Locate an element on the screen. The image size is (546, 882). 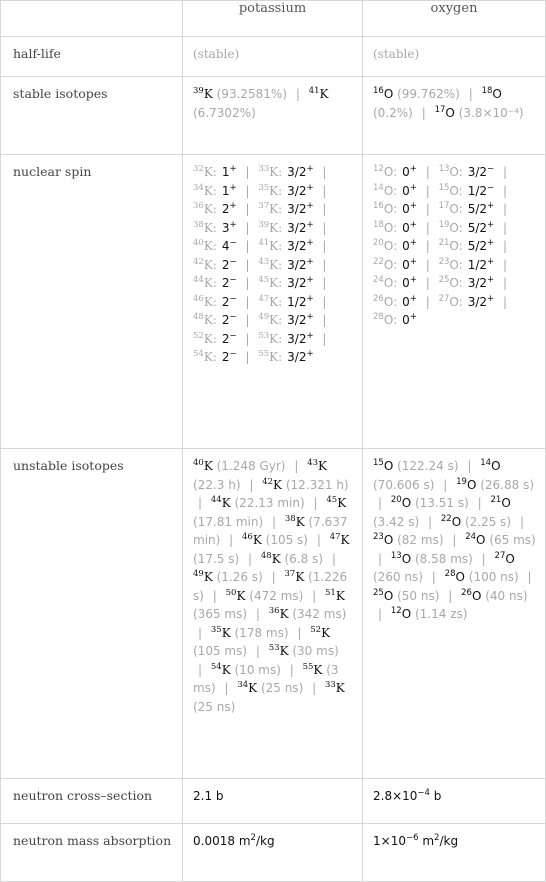
isotope-value: (3.8×10⁻⁴) is located at coordinates (491, 112).